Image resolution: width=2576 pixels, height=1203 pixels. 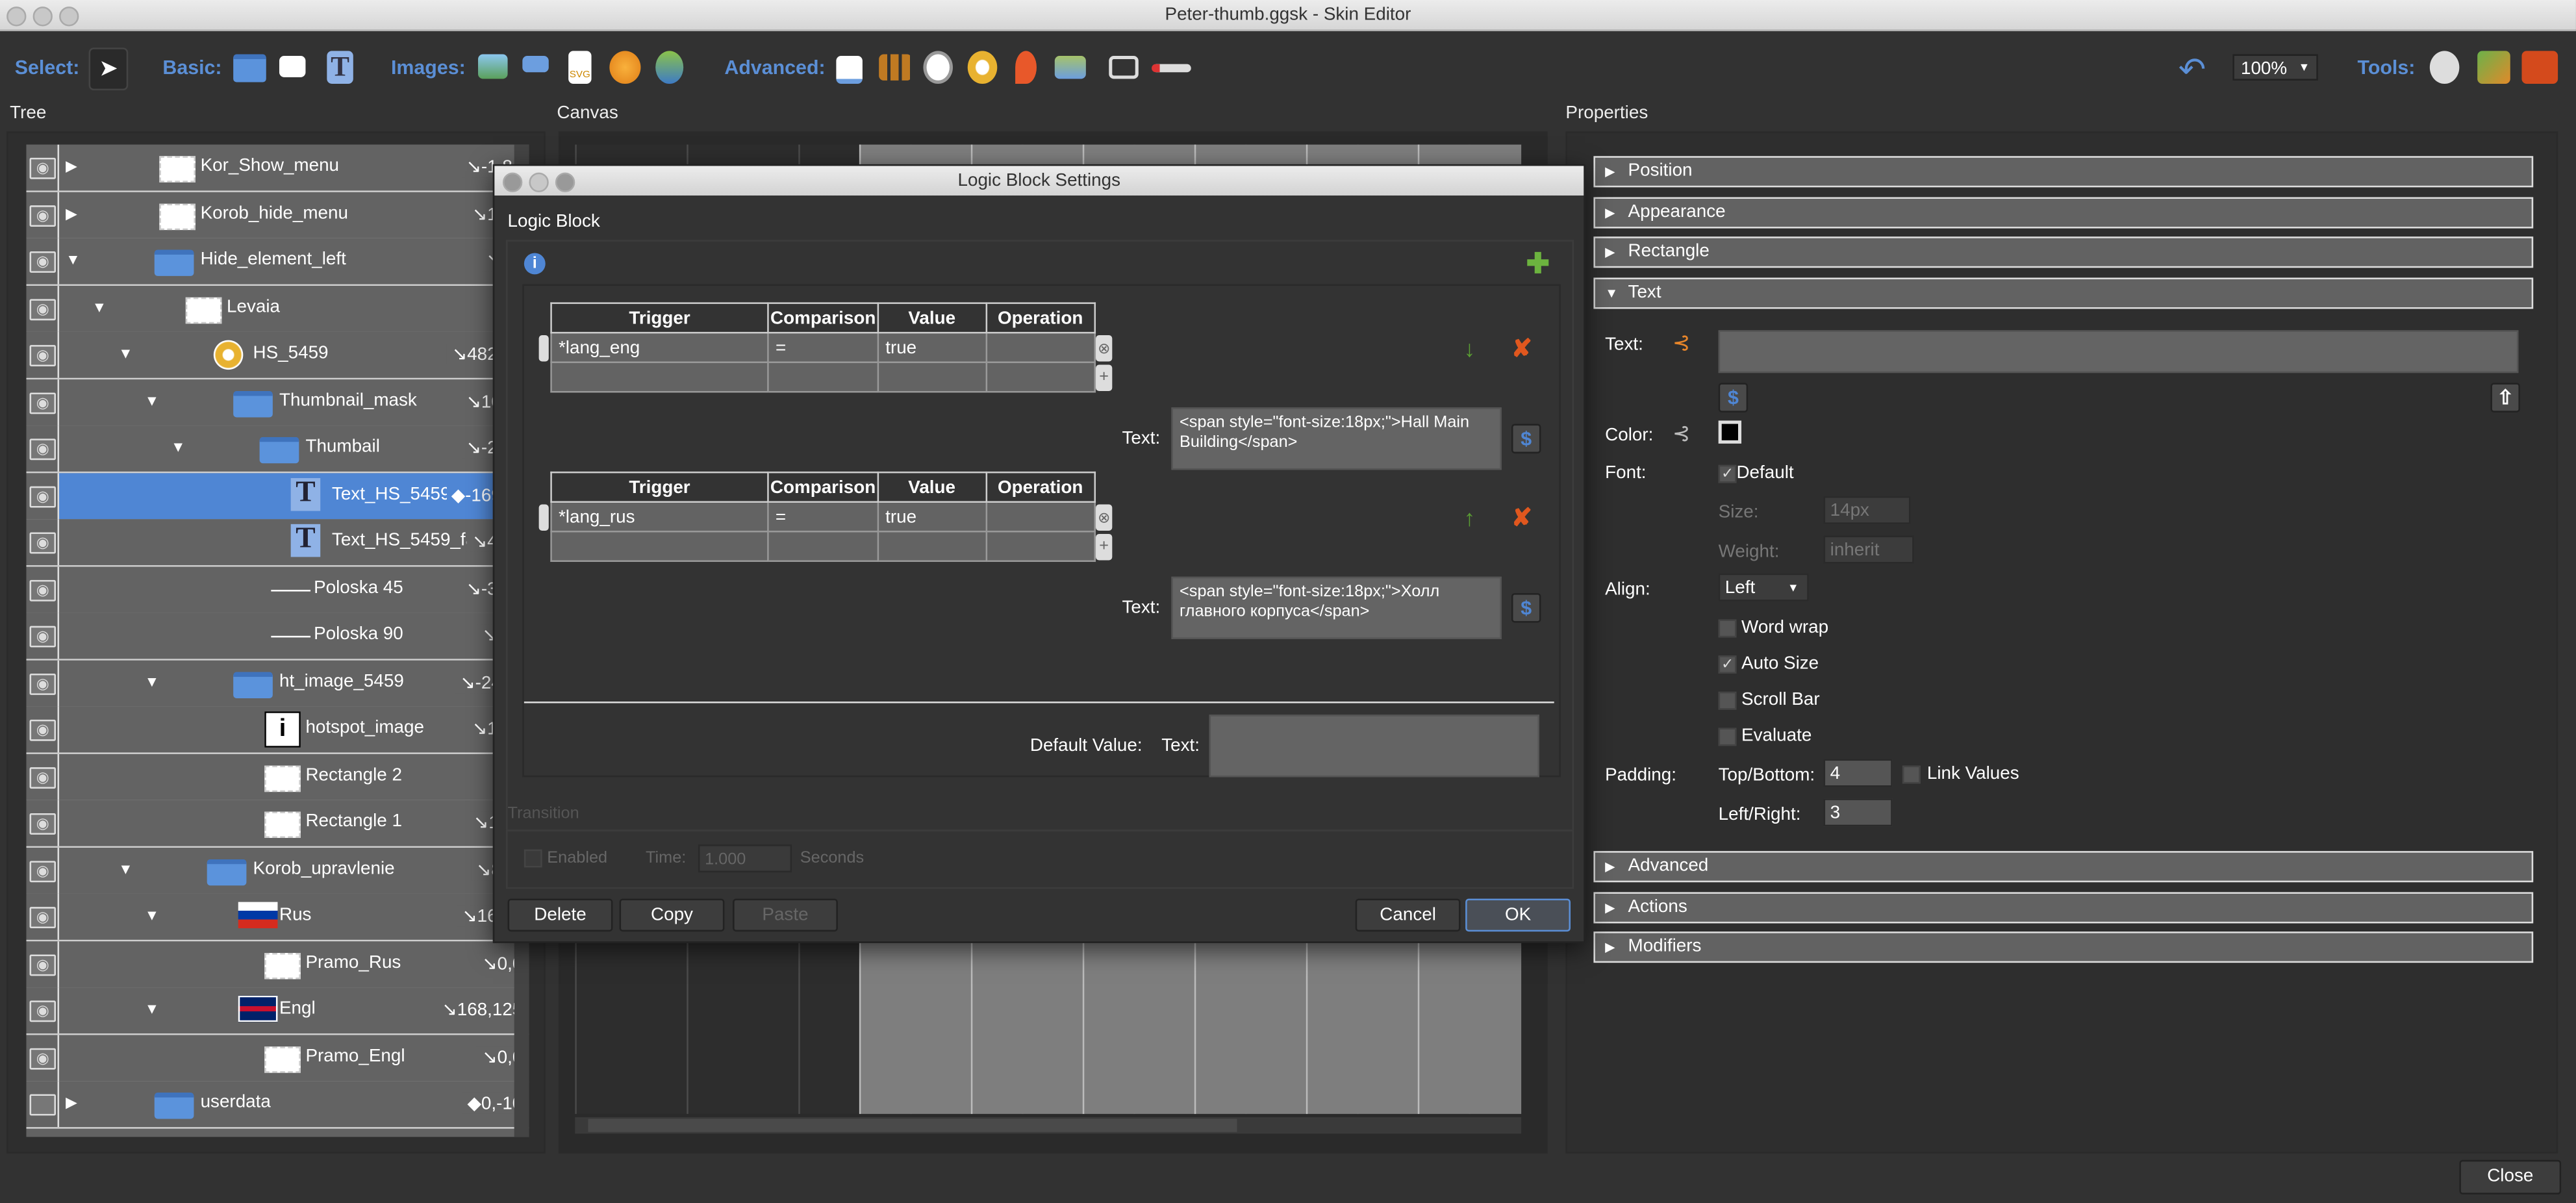 I want to click on hotspot-icon, so click(x=983, y=67).